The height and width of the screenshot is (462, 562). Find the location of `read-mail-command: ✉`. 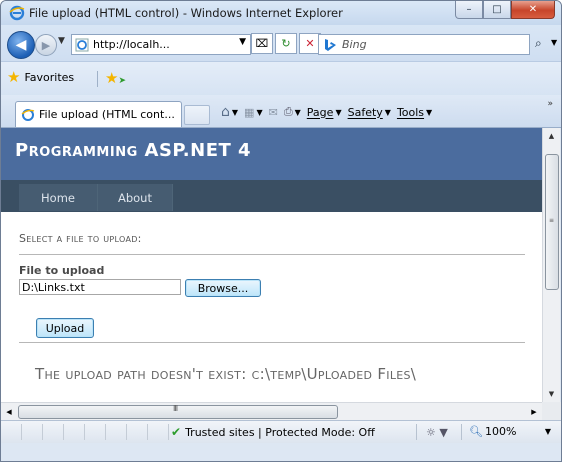

read-mail-command: ✉ is located at coordinates (273, 112).